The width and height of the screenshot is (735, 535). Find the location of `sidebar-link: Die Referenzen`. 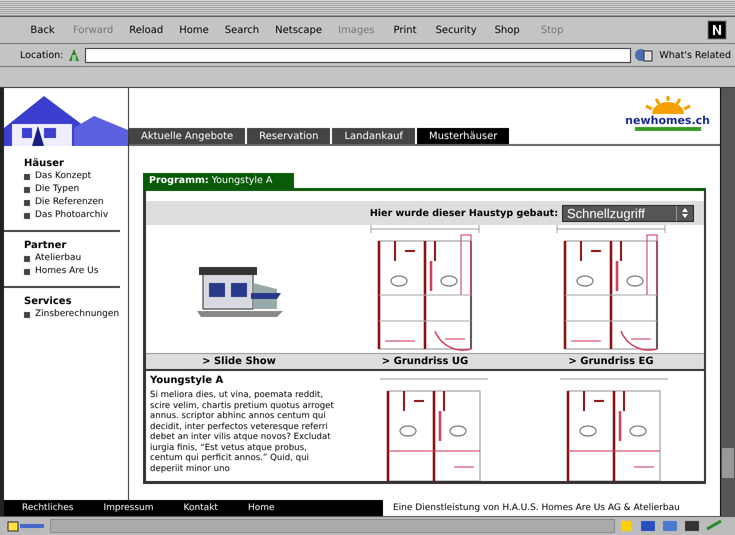

sidebar-link: Die Referenzen is located at coordinates (72, 202).